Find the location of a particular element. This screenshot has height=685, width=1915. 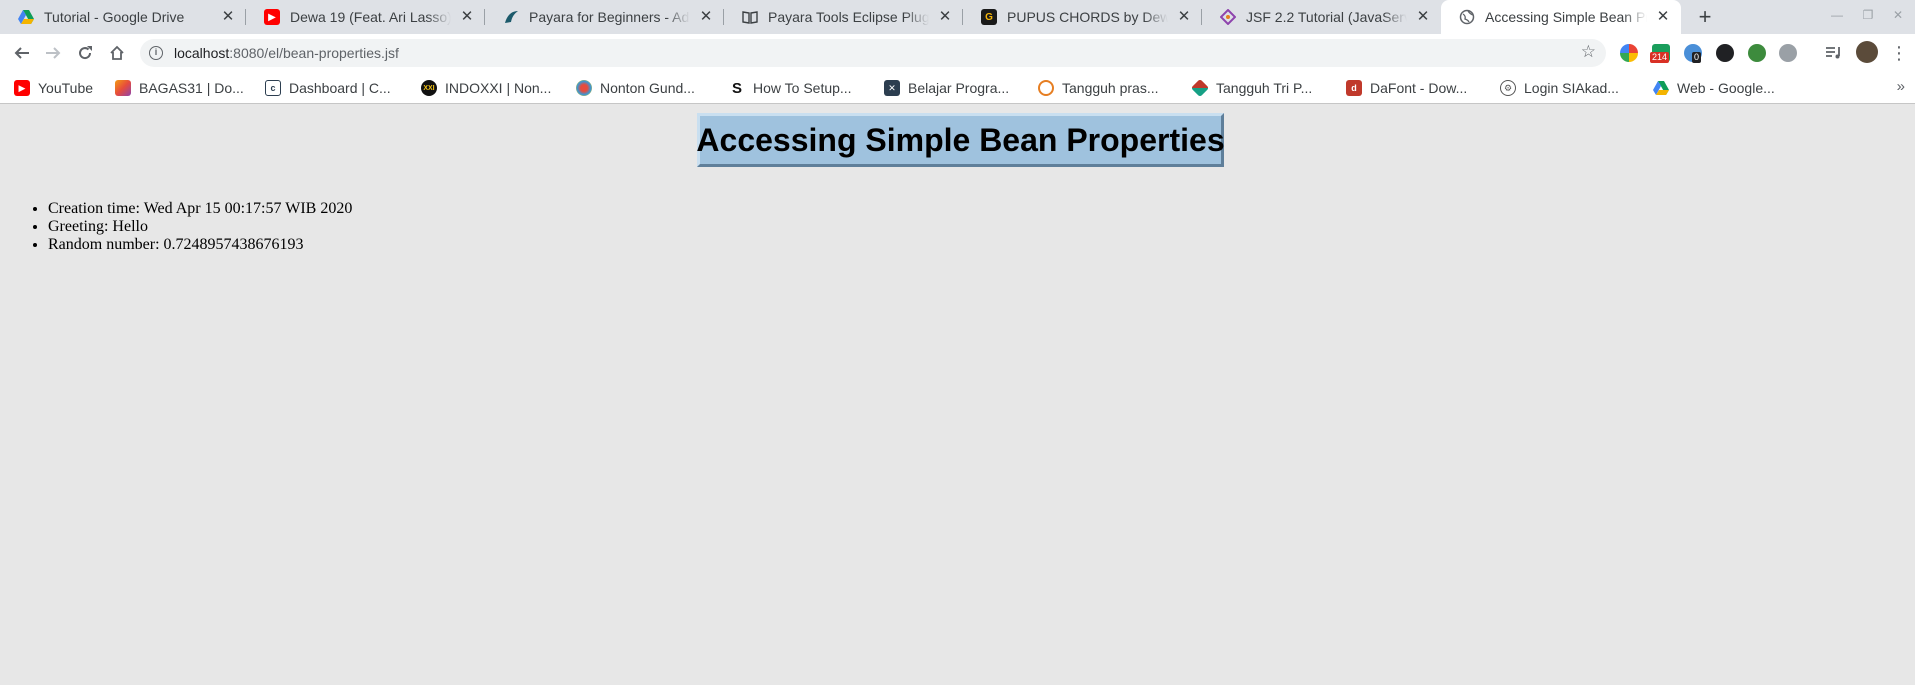

tab-pupus-chords: G PUPUS CHORDS by Dewa ✕ is located at coordinates (1082, 17).